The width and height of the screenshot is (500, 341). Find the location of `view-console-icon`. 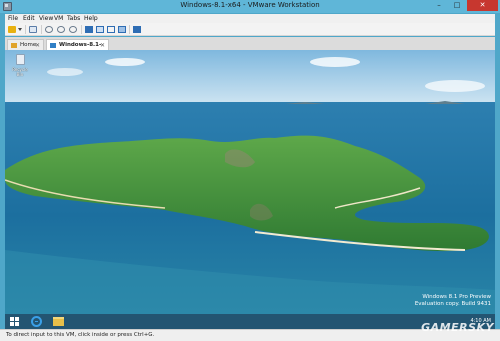

view-console-icon is located at coordinates (111, 29).